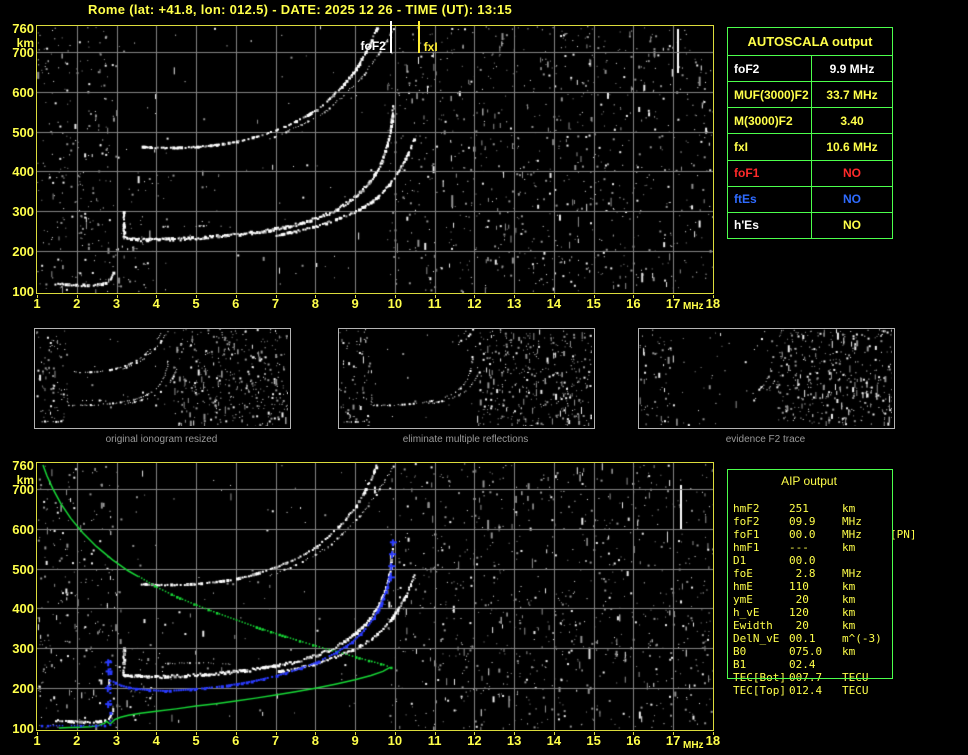 This screenshot has height=755, width=968. I want to click on aip-row-d1: D1 00.0, so click(848, 560).